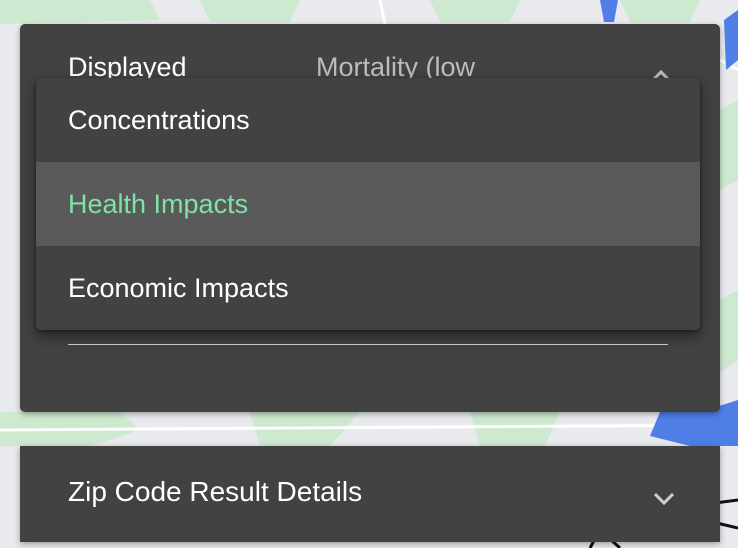 The image size is (738, 548). Describe the element at coordinates (664, 498) in the screenshot. I see `chevron-down-icon` at that location.